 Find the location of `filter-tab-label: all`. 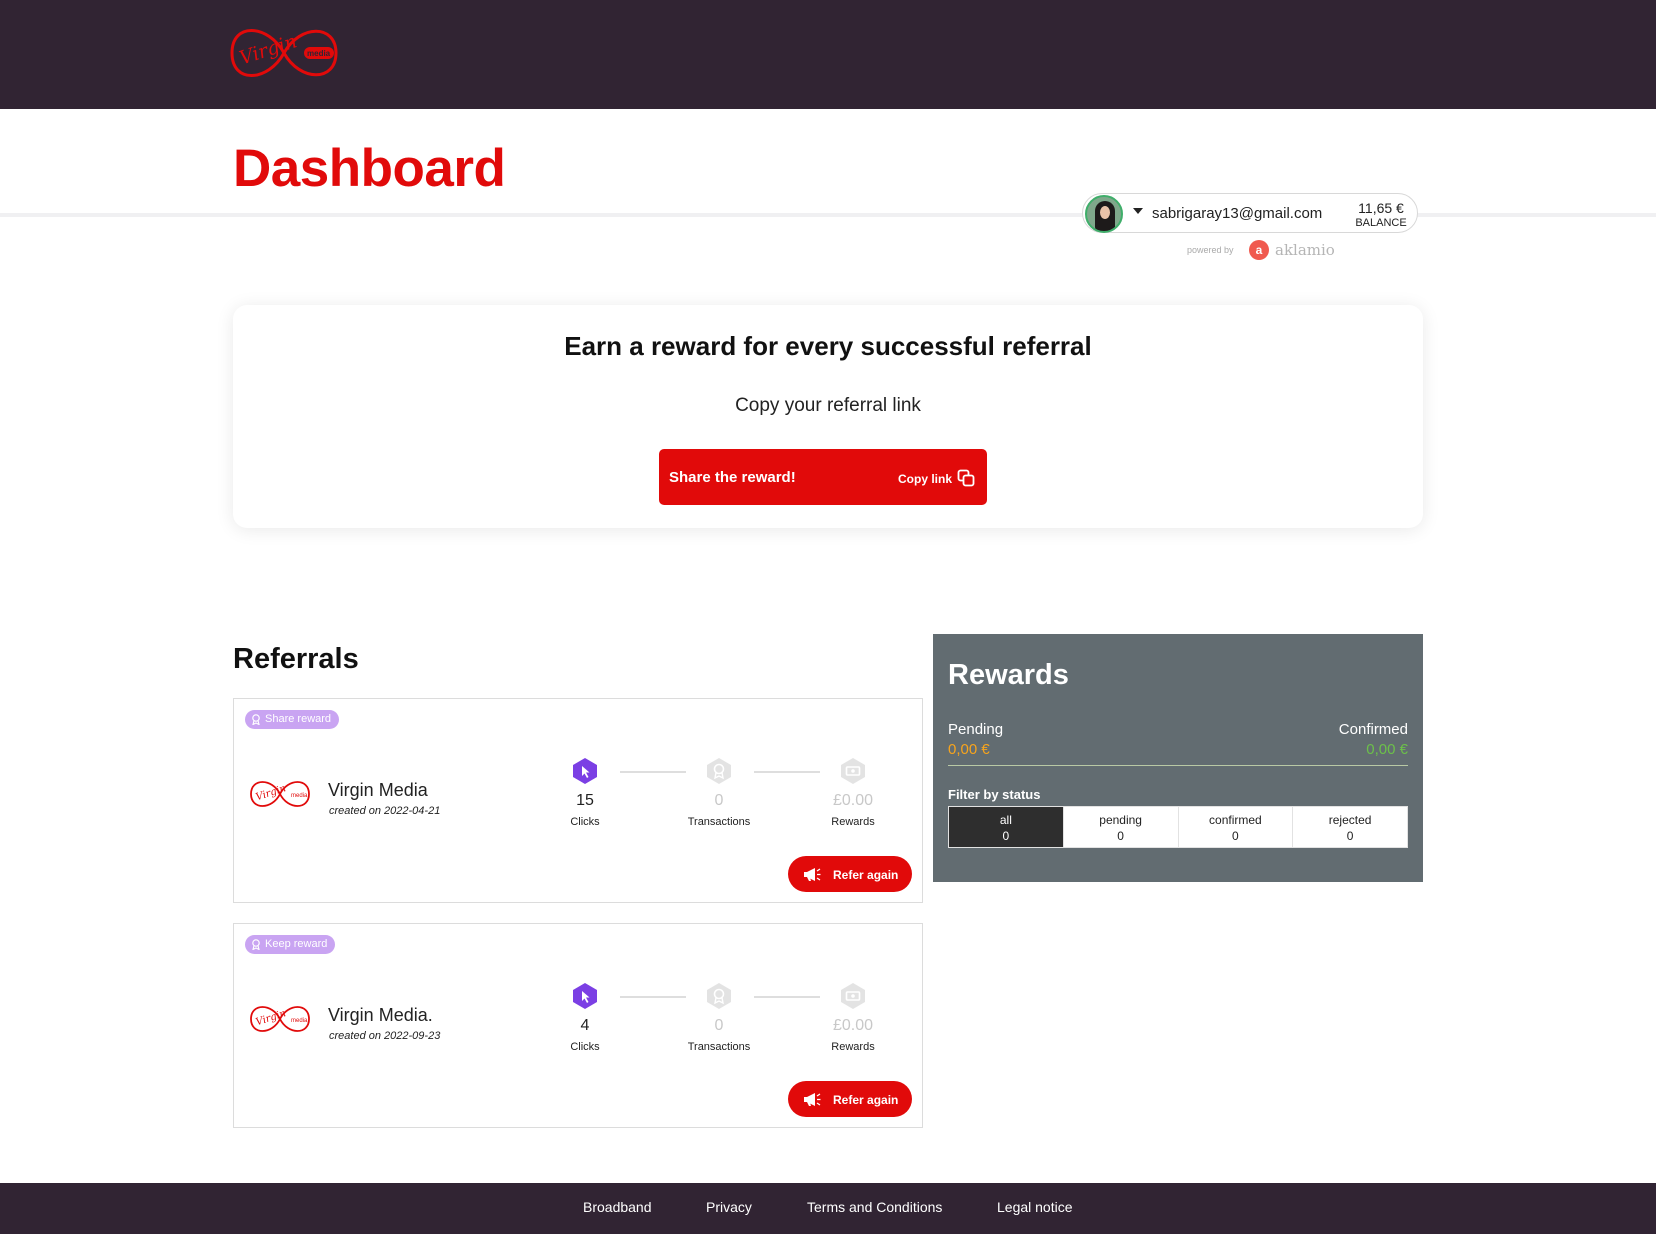

filter-tab-label: all is located at coordinates (1005, 820).